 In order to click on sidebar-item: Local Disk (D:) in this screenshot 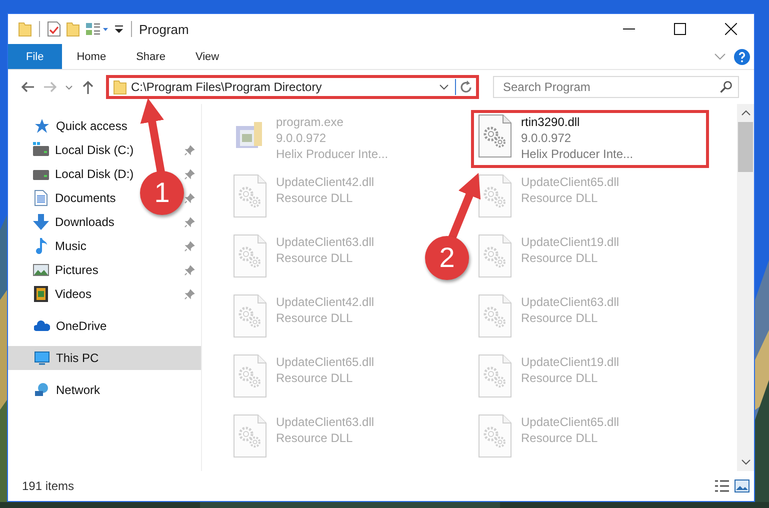, I will do `click(73, 174)`.